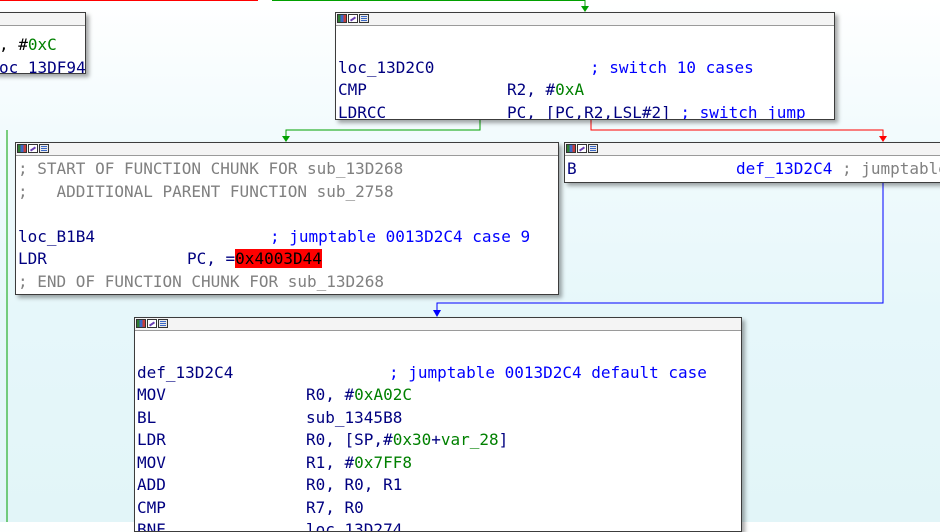  I want to click on call-target: sub_1345B8, so click(354, 417).